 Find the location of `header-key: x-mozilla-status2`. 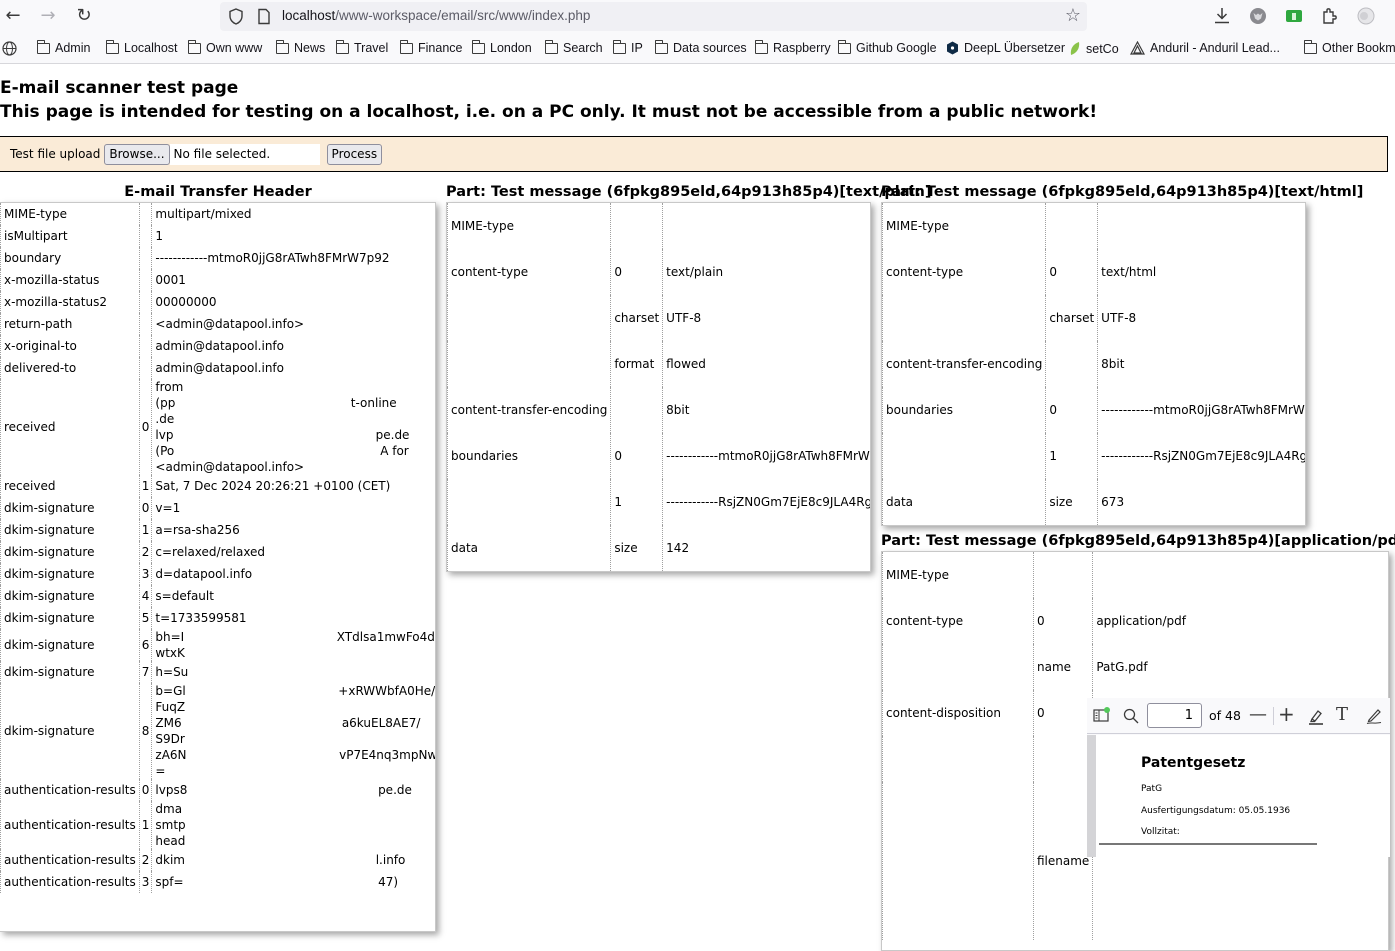

header-key: x-mozilla-status2 is located at coordinates (70, 302).